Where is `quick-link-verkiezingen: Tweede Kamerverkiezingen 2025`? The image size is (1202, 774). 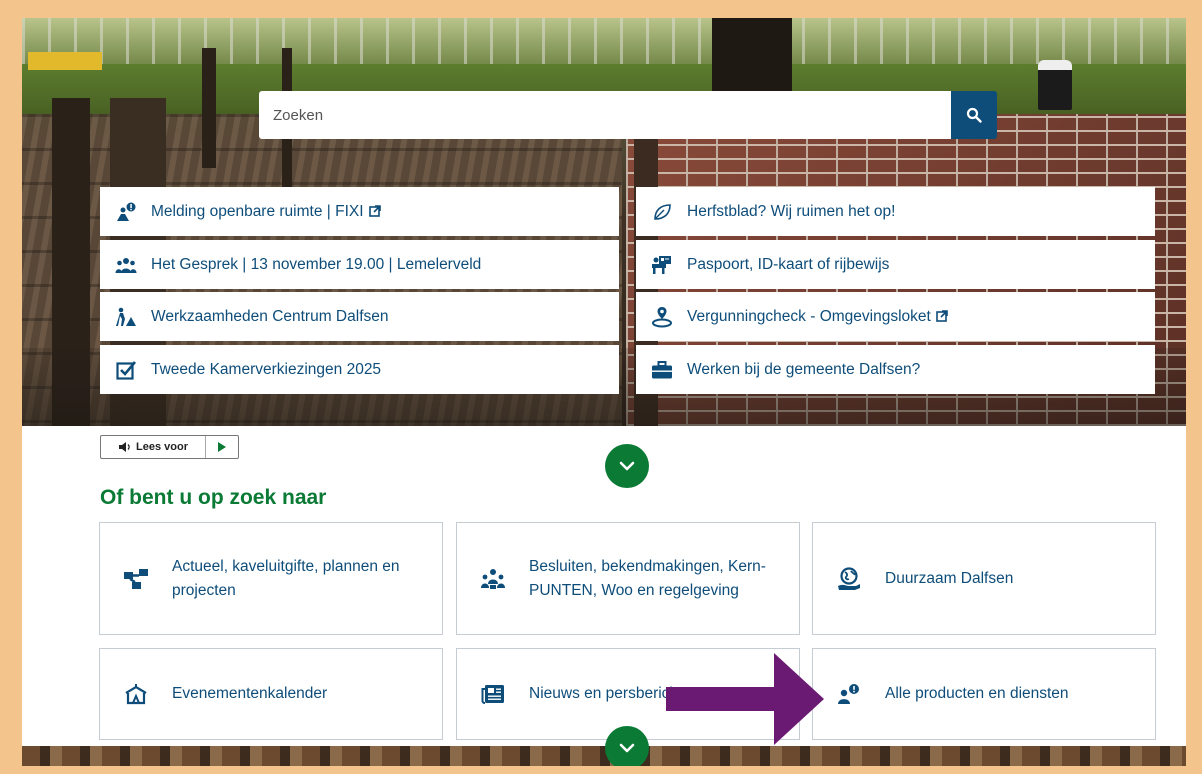
quick-link-verkiezingen: Tweede Kamerverkiezingen 2025 is located at coordinates (359, 369).